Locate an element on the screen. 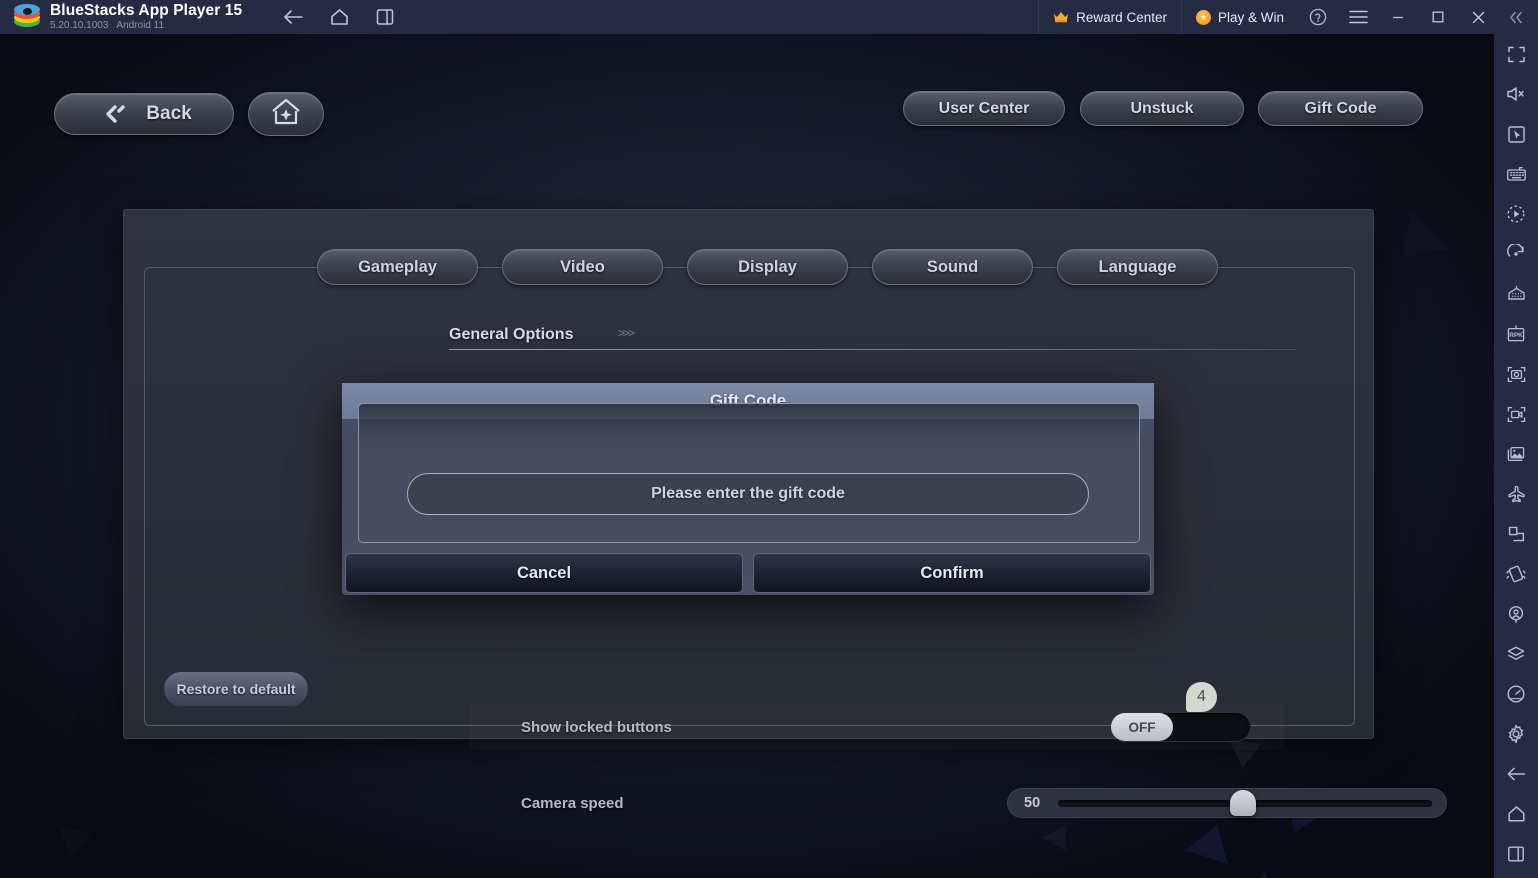 The image size is (1538, 878). game-back-button: Back is located at coordinates (144, 114).